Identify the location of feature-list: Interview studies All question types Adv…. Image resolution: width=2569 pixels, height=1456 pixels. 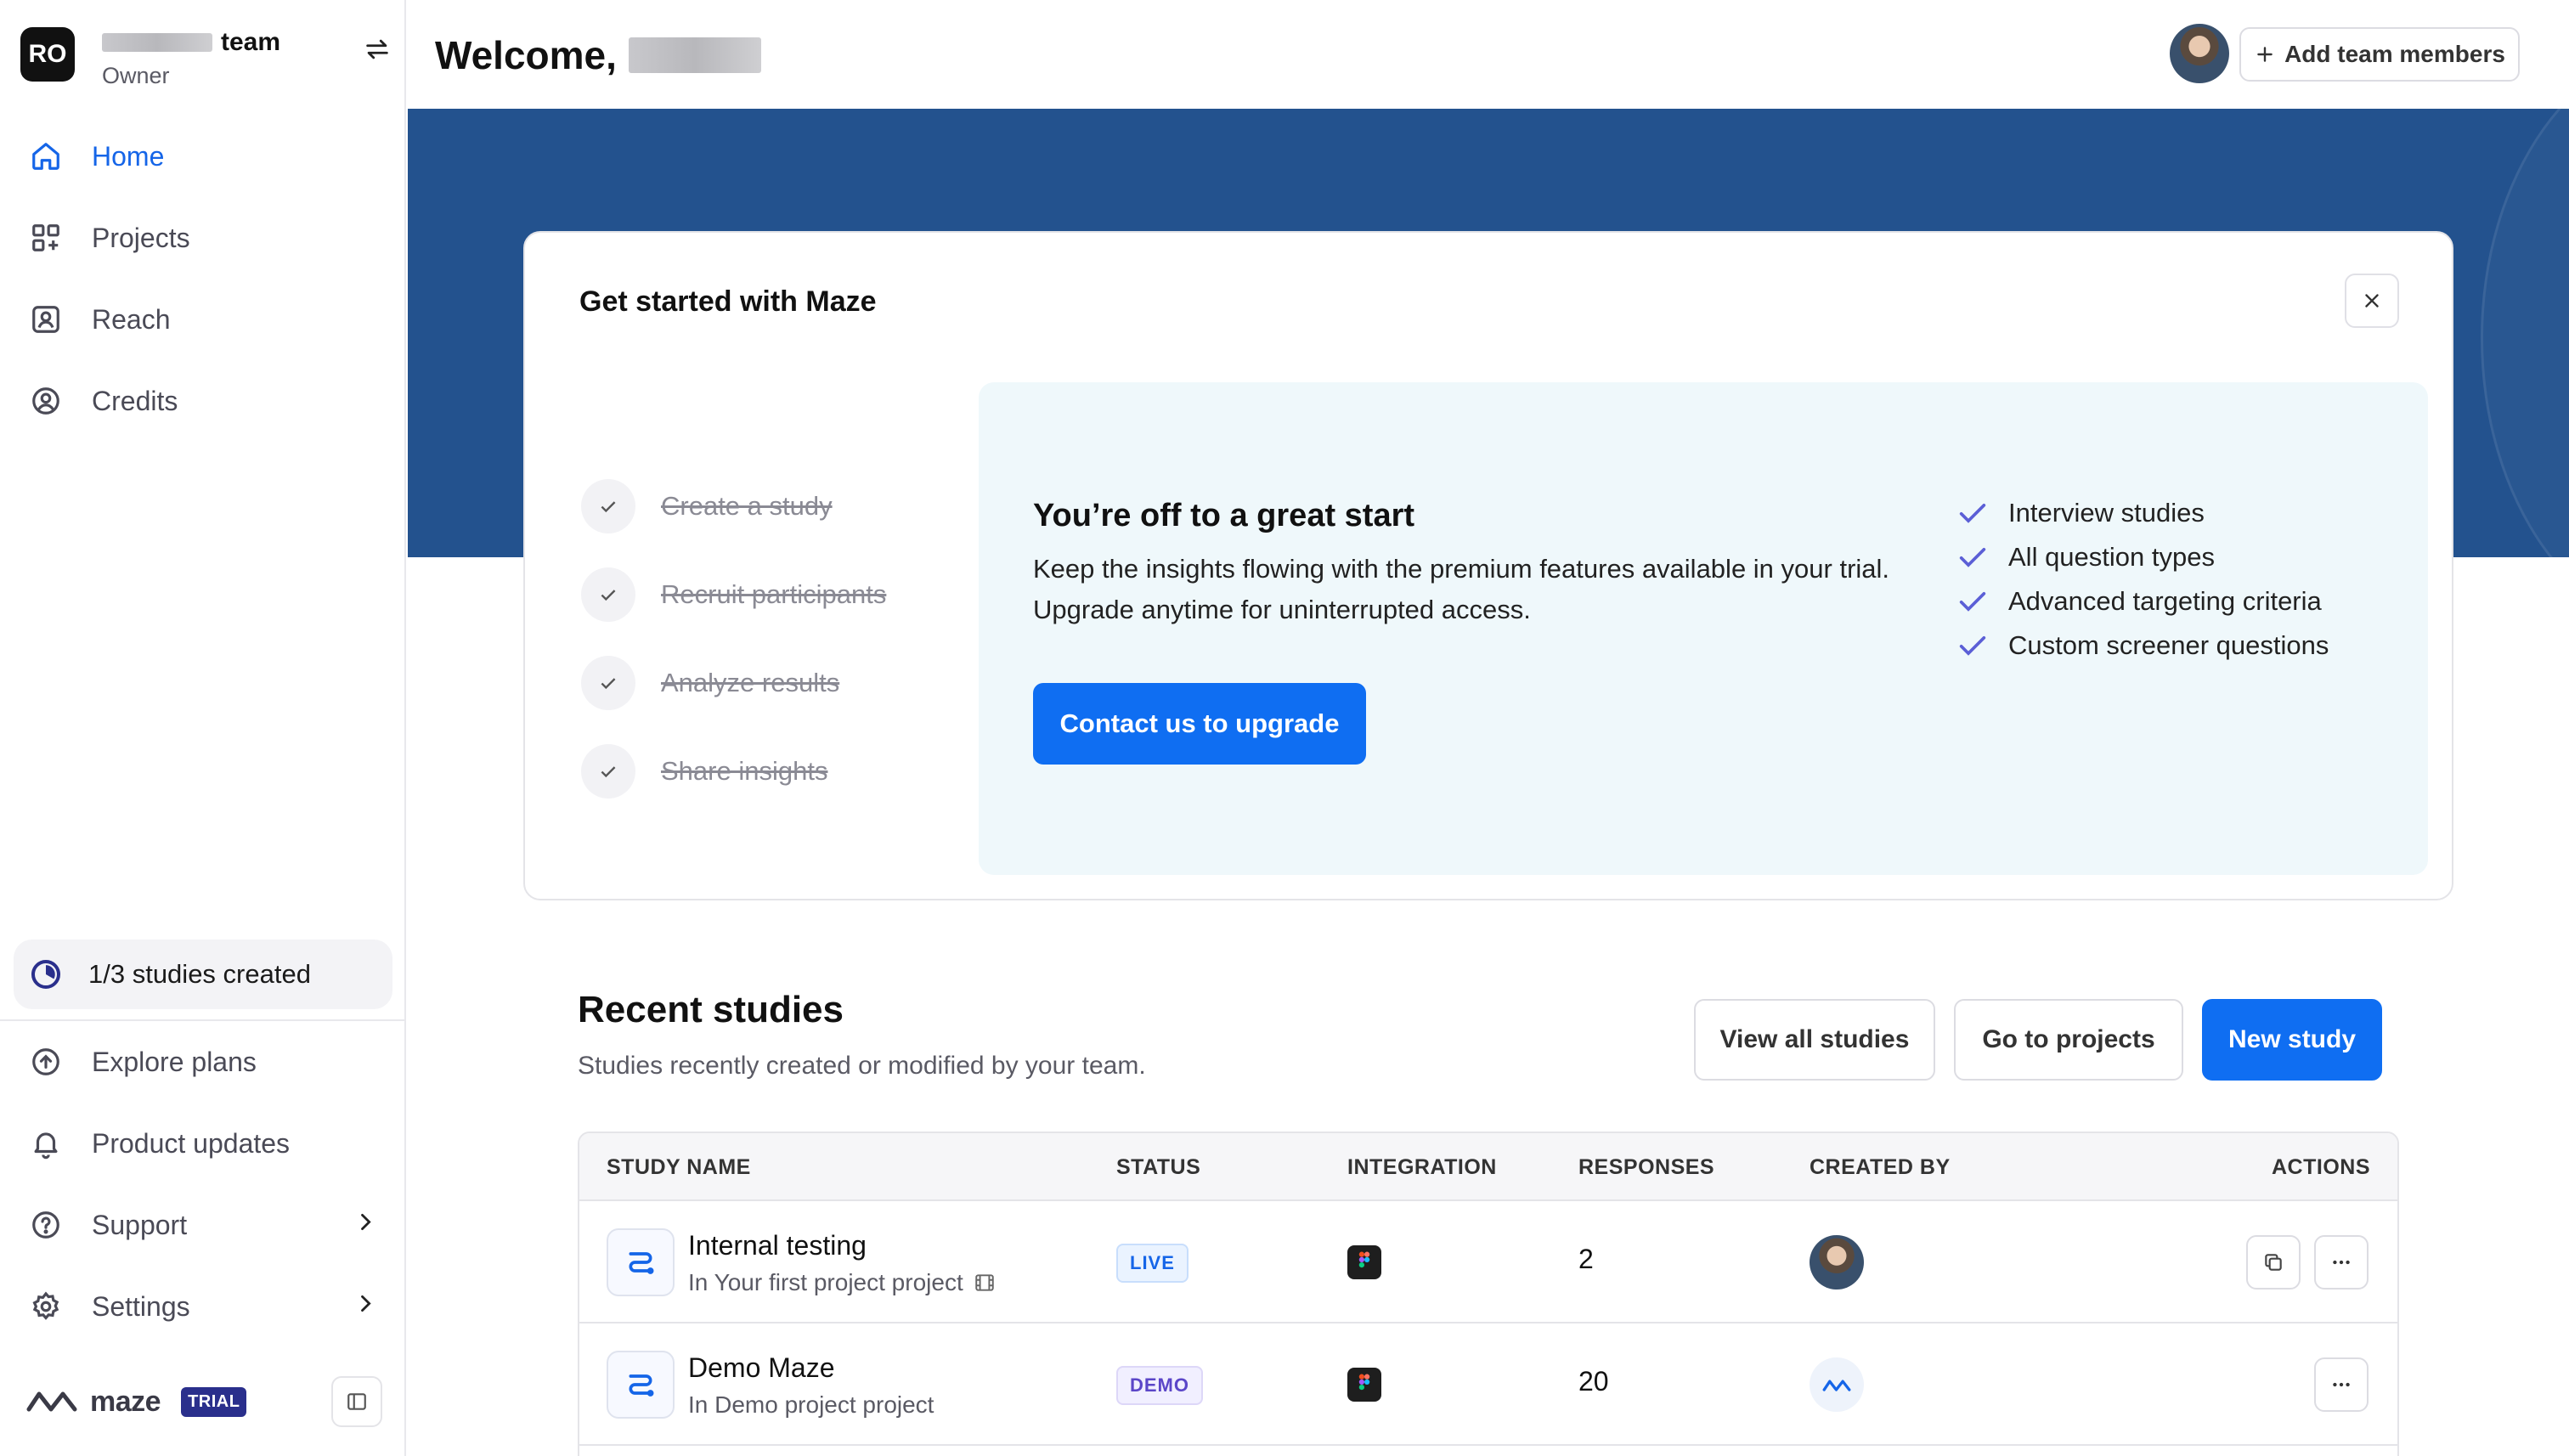
(2142, 579).